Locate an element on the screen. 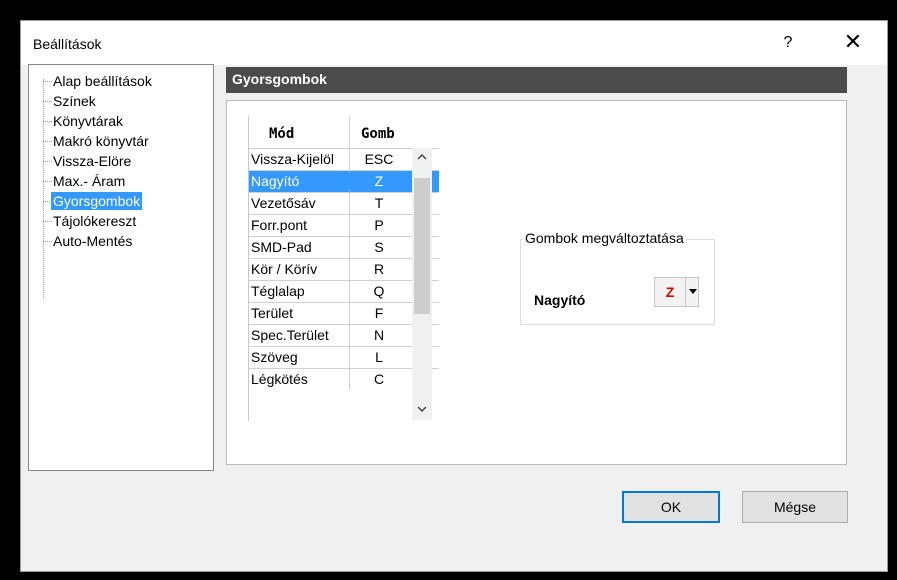 This screenshot has height=580, width=897. tree-item-label: Gyorsgombok is located at coordinates (97, 201).